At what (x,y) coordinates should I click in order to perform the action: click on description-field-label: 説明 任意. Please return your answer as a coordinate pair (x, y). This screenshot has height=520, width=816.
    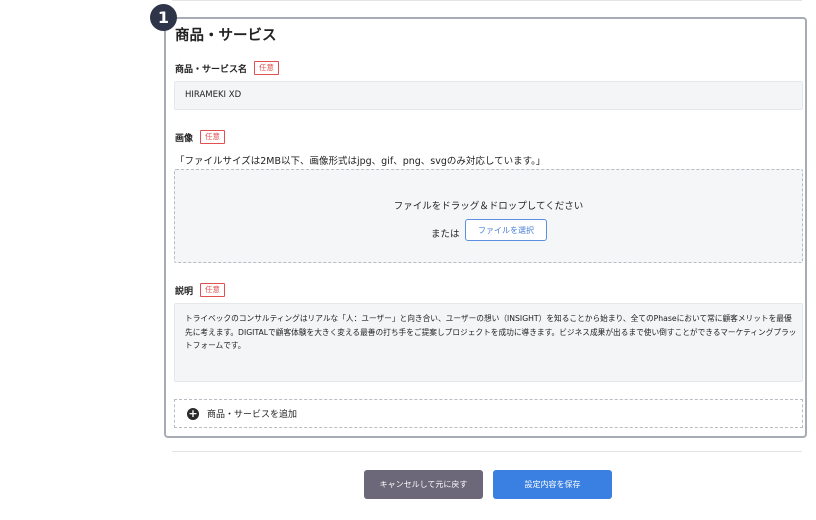
    Looking at the image, I should click on (200, 290).